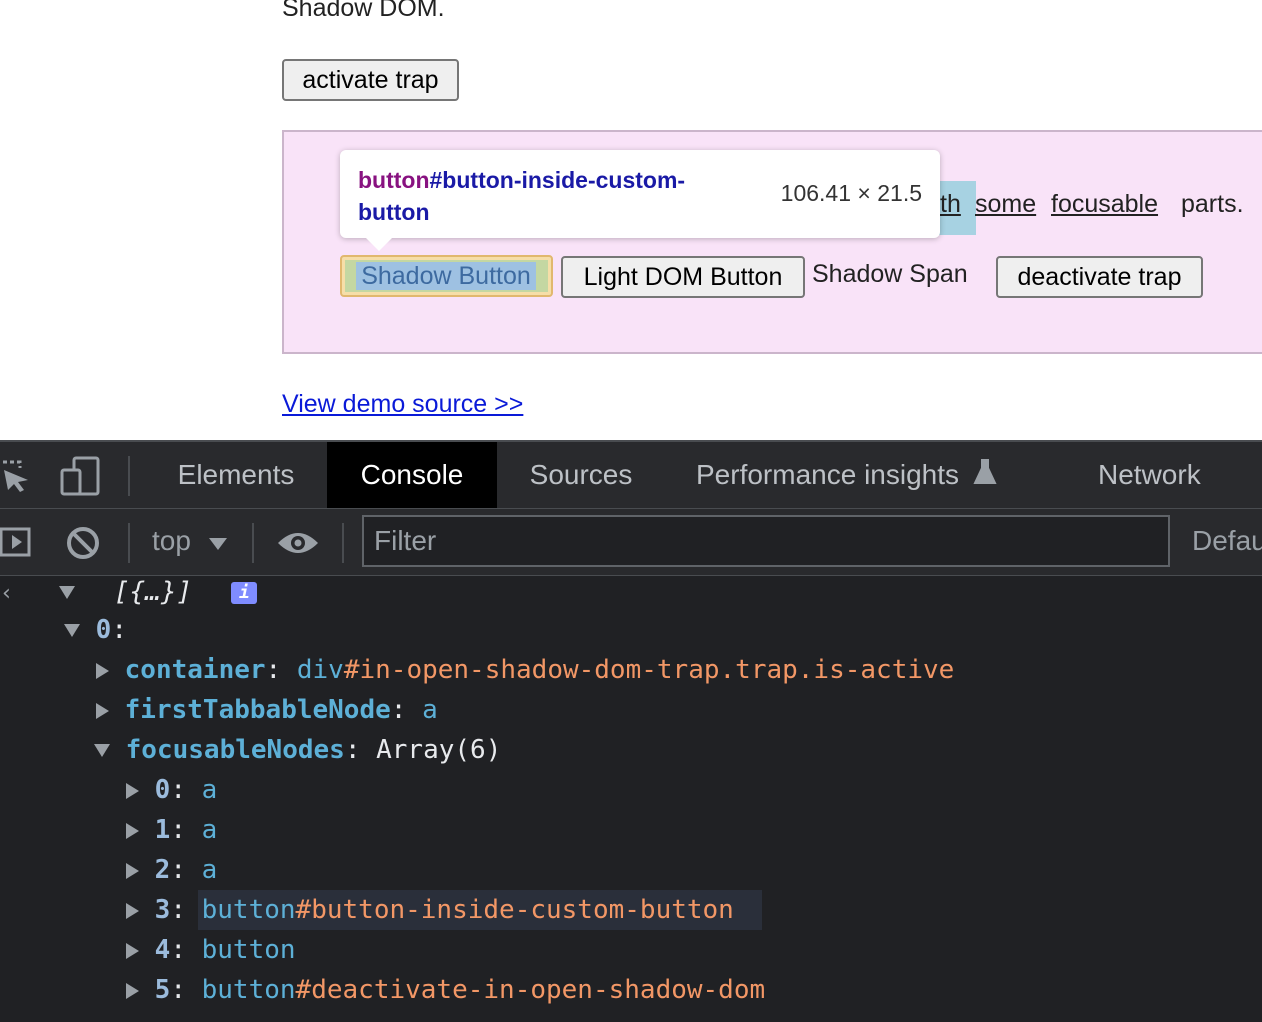  I want to click on tab-console: Console, so click(412, 475).